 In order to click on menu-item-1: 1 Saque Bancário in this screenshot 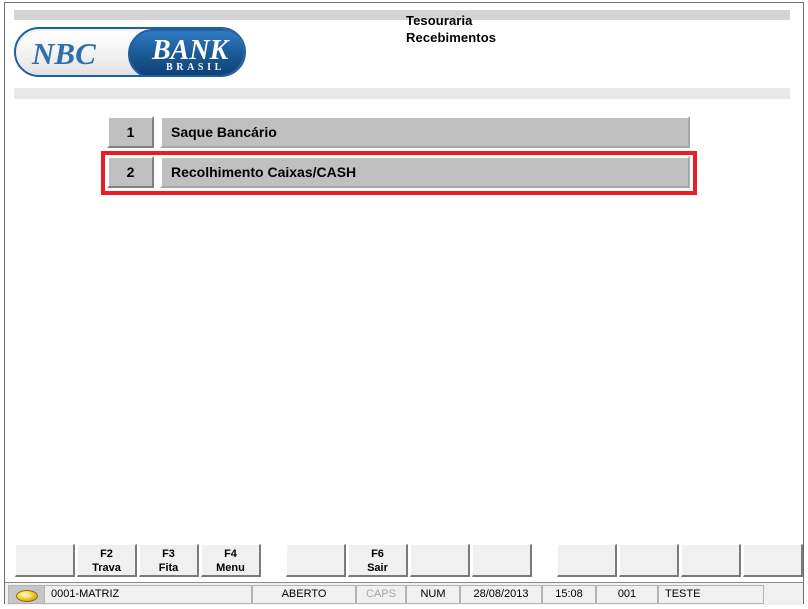, I will do `click(398, 132)`.